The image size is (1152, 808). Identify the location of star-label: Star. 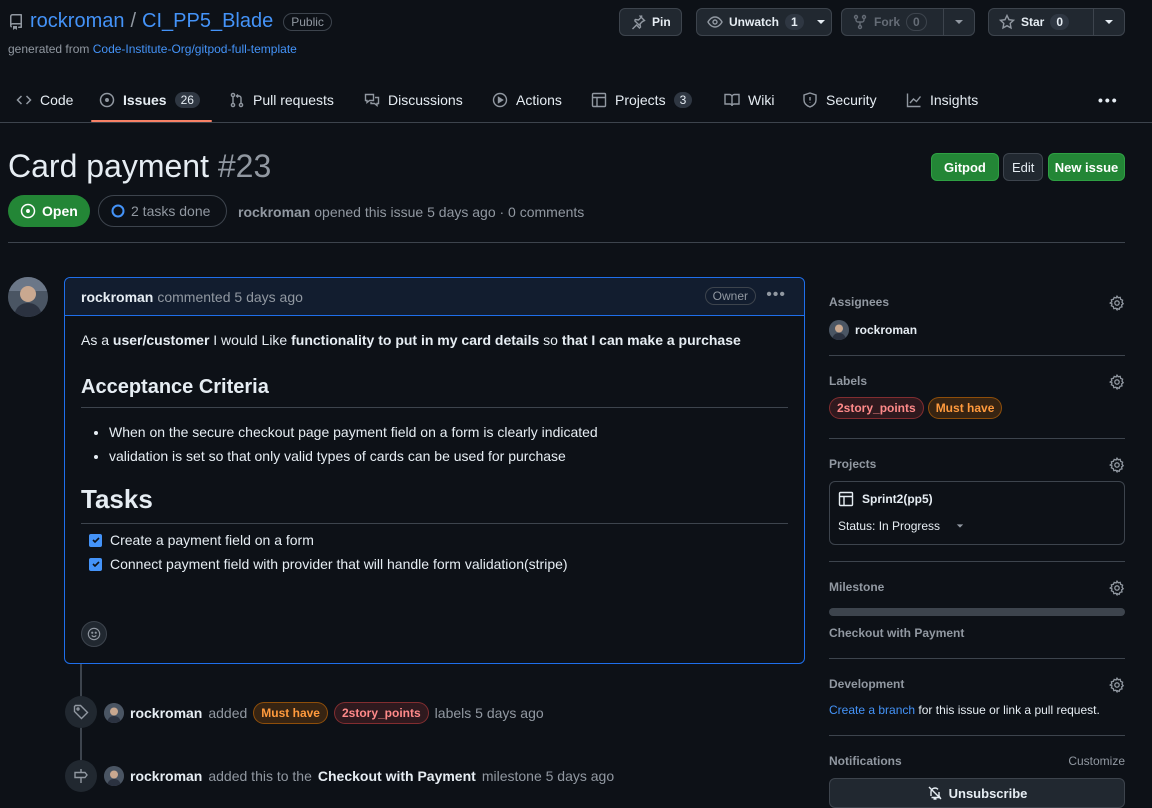
(1033, 22).